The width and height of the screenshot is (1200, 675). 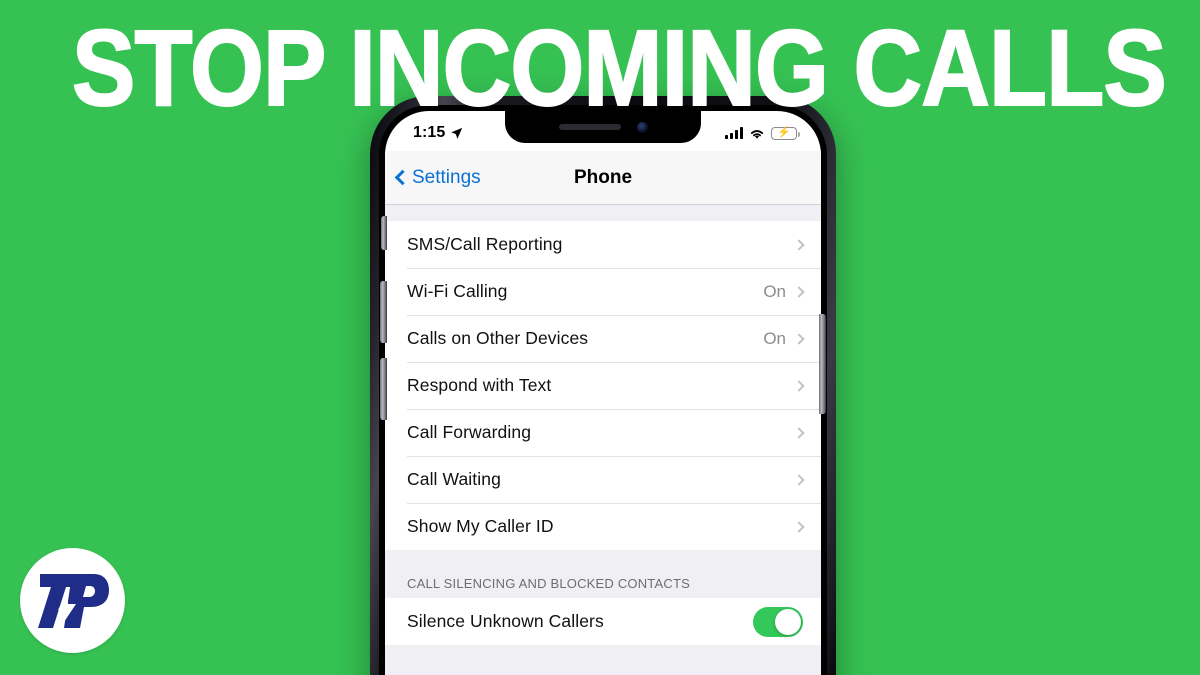 What do you see at coordinates (454, 479) in the screenshot?
I see `row-label: Call Waiting` at bounding box center [454, 479].